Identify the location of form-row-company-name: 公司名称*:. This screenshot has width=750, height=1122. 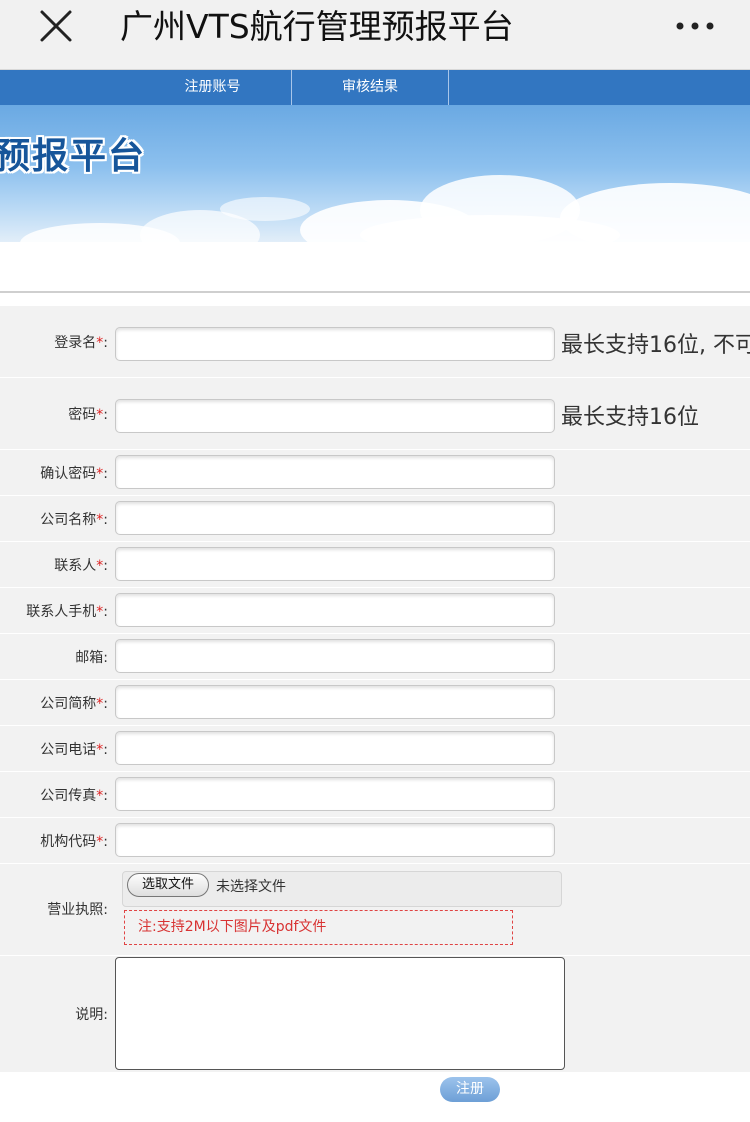
(375, 519).